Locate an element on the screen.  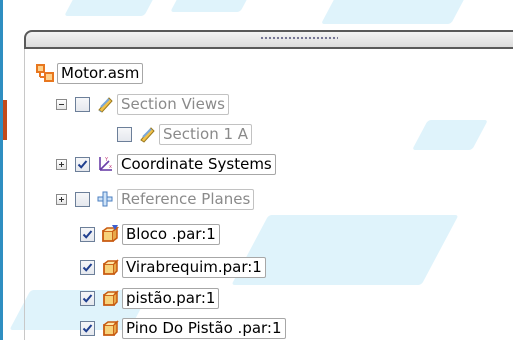
pane-header-bar is located at coordinates (268, 39).